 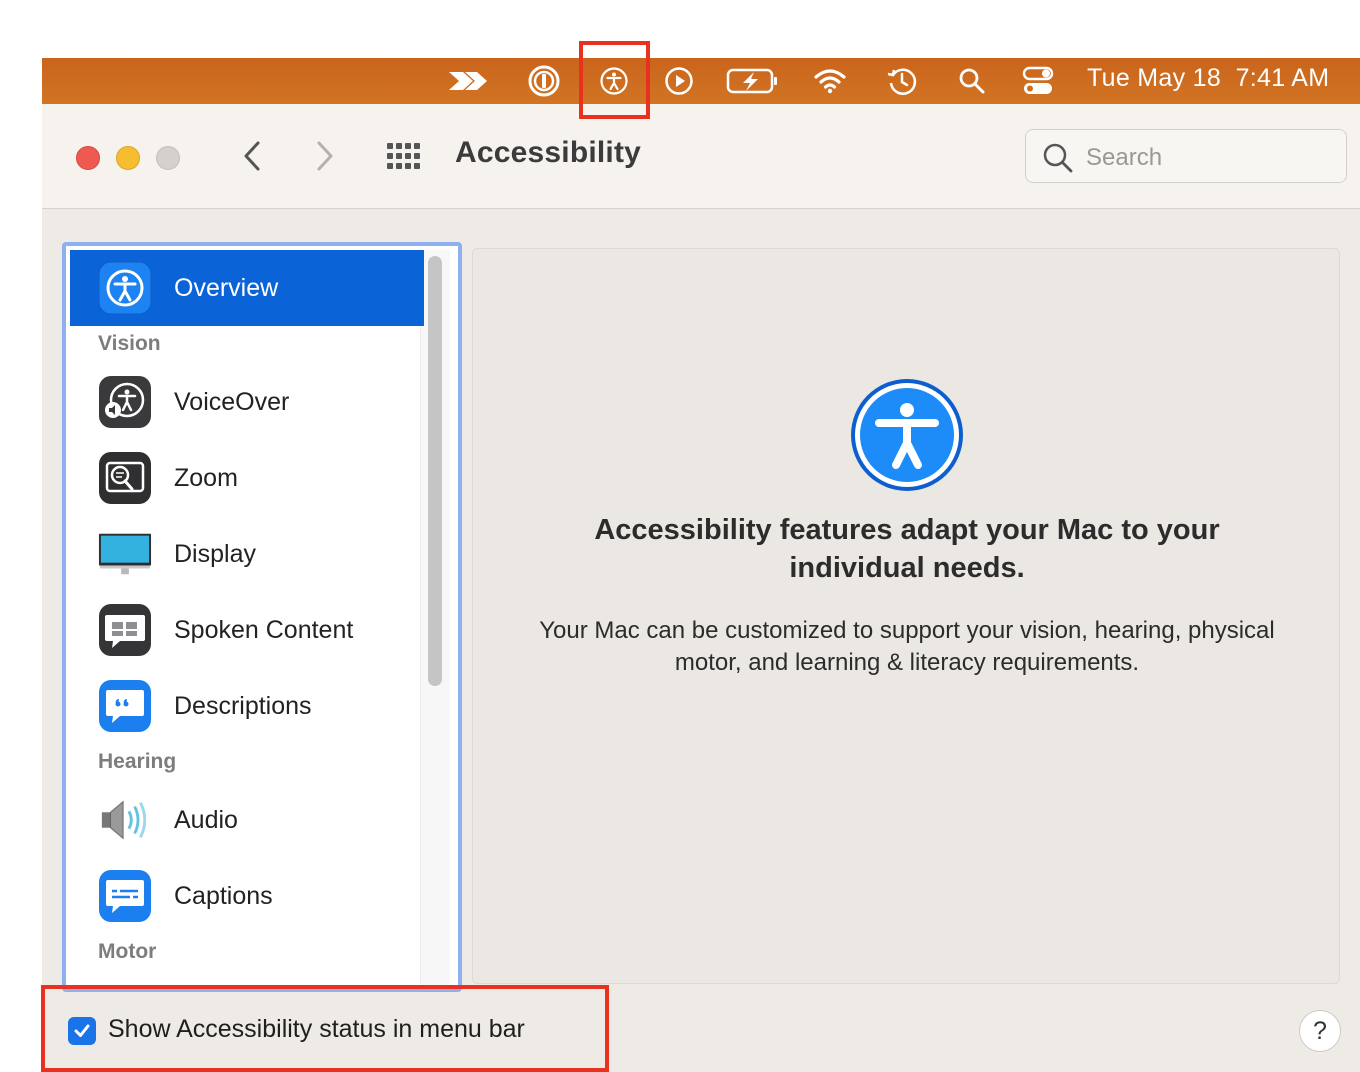 I want to click on chevron-right-icon, so click(x=325, y=156).